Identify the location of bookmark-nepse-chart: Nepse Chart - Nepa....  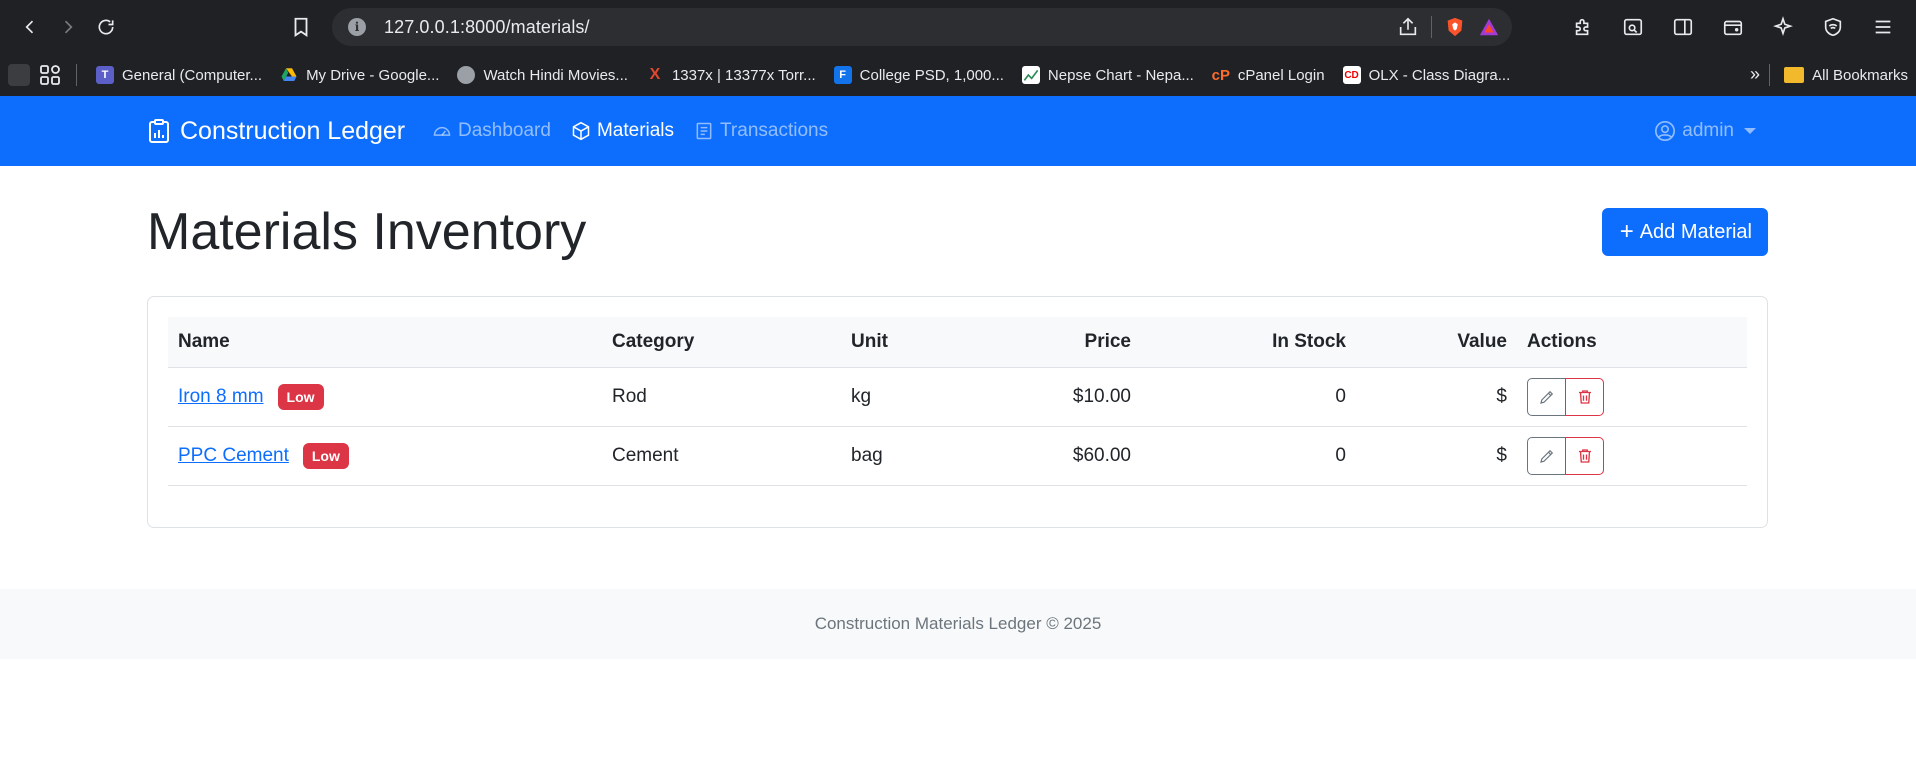
(1108, 75).